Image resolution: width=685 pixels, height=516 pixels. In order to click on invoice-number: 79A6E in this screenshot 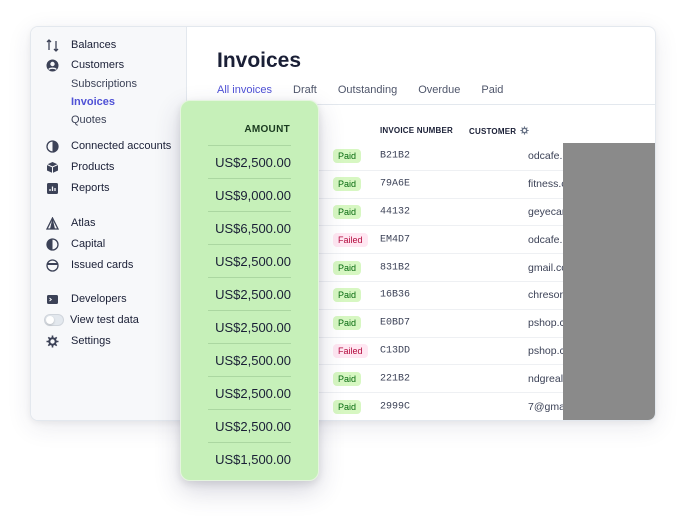, I will do `click(395, 184)`.